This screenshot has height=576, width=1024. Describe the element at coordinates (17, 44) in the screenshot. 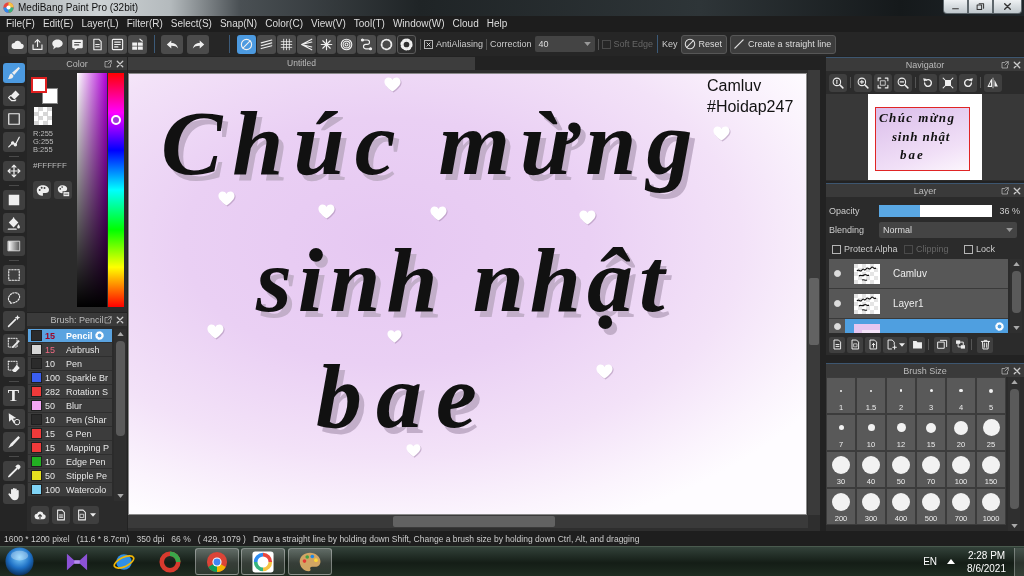

I see `cloud-button` at that location.